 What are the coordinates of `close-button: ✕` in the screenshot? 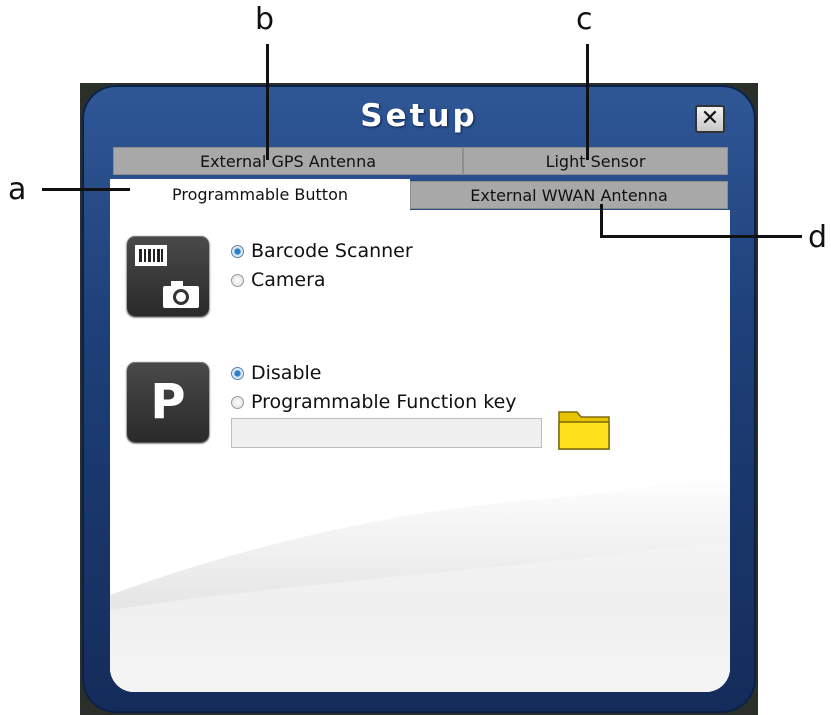 It's located at (710, 119).